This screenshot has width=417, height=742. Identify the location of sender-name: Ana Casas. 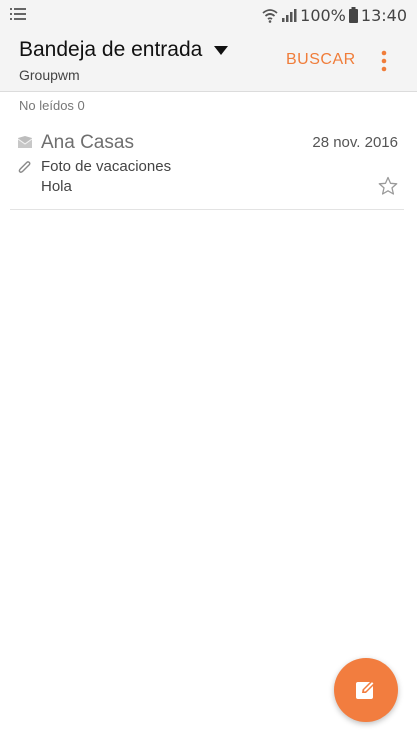
(87, 142).